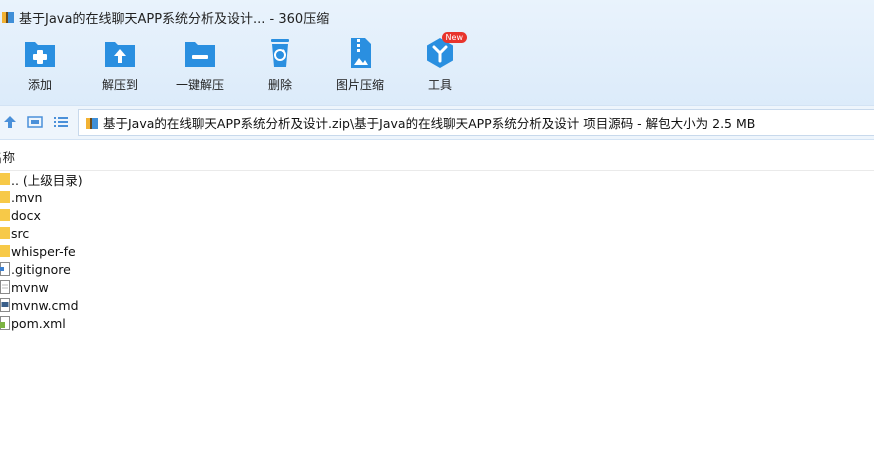 This screenshot has width=874, height=466. What do you see at coordinates (41, 269) in the screenshot?
I see `file-name: .gitignore` at bounding box center [41, 269].